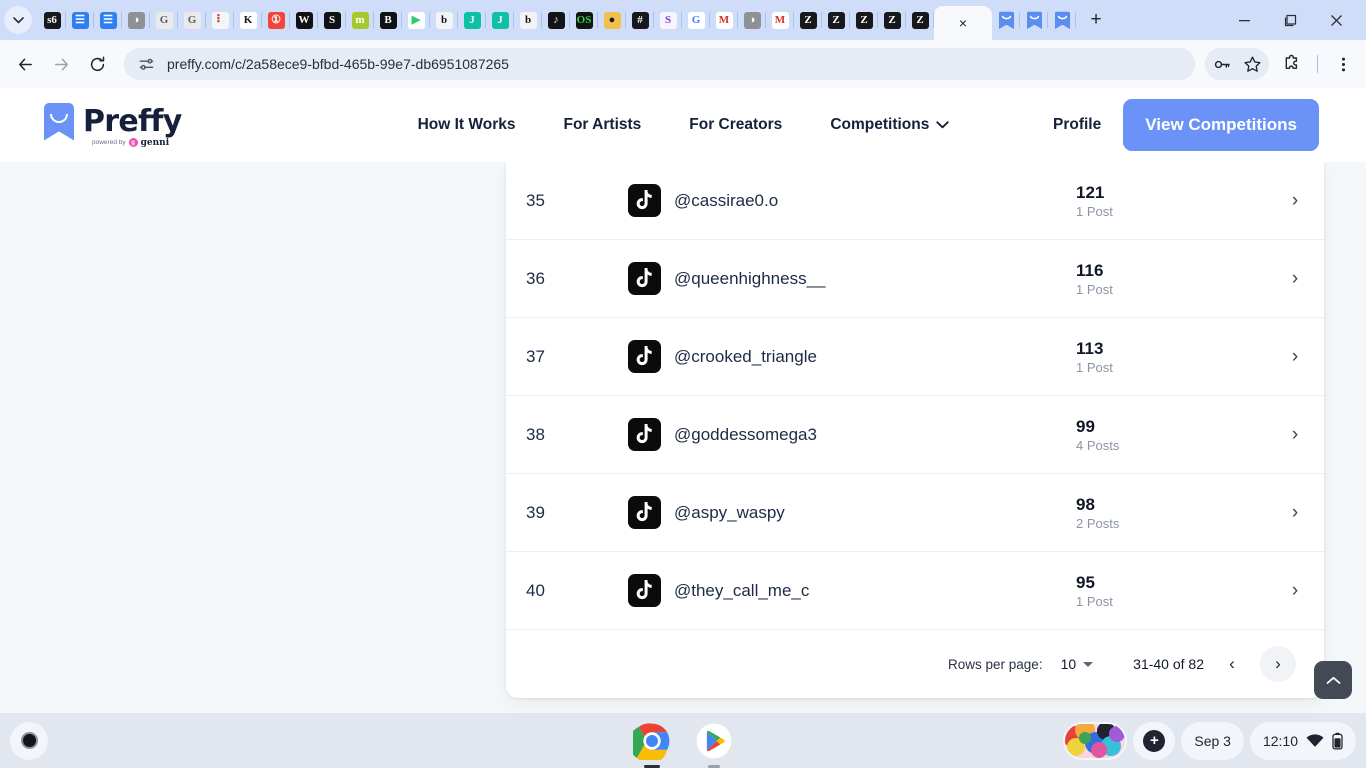 Image resolution: width=1366 pixels, height=768 pixels. I want to click on status-area-button: 12:10, so click(1302, 740).